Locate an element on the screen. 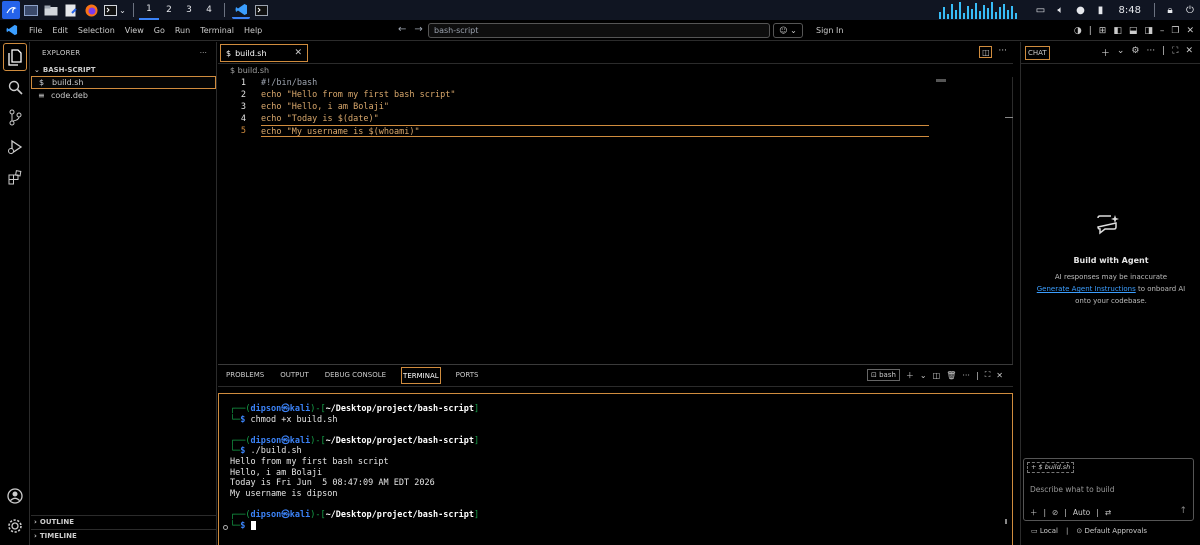  toggle-secondary-sidebar-icon: ◨ is located at coordinates (1148, 31).